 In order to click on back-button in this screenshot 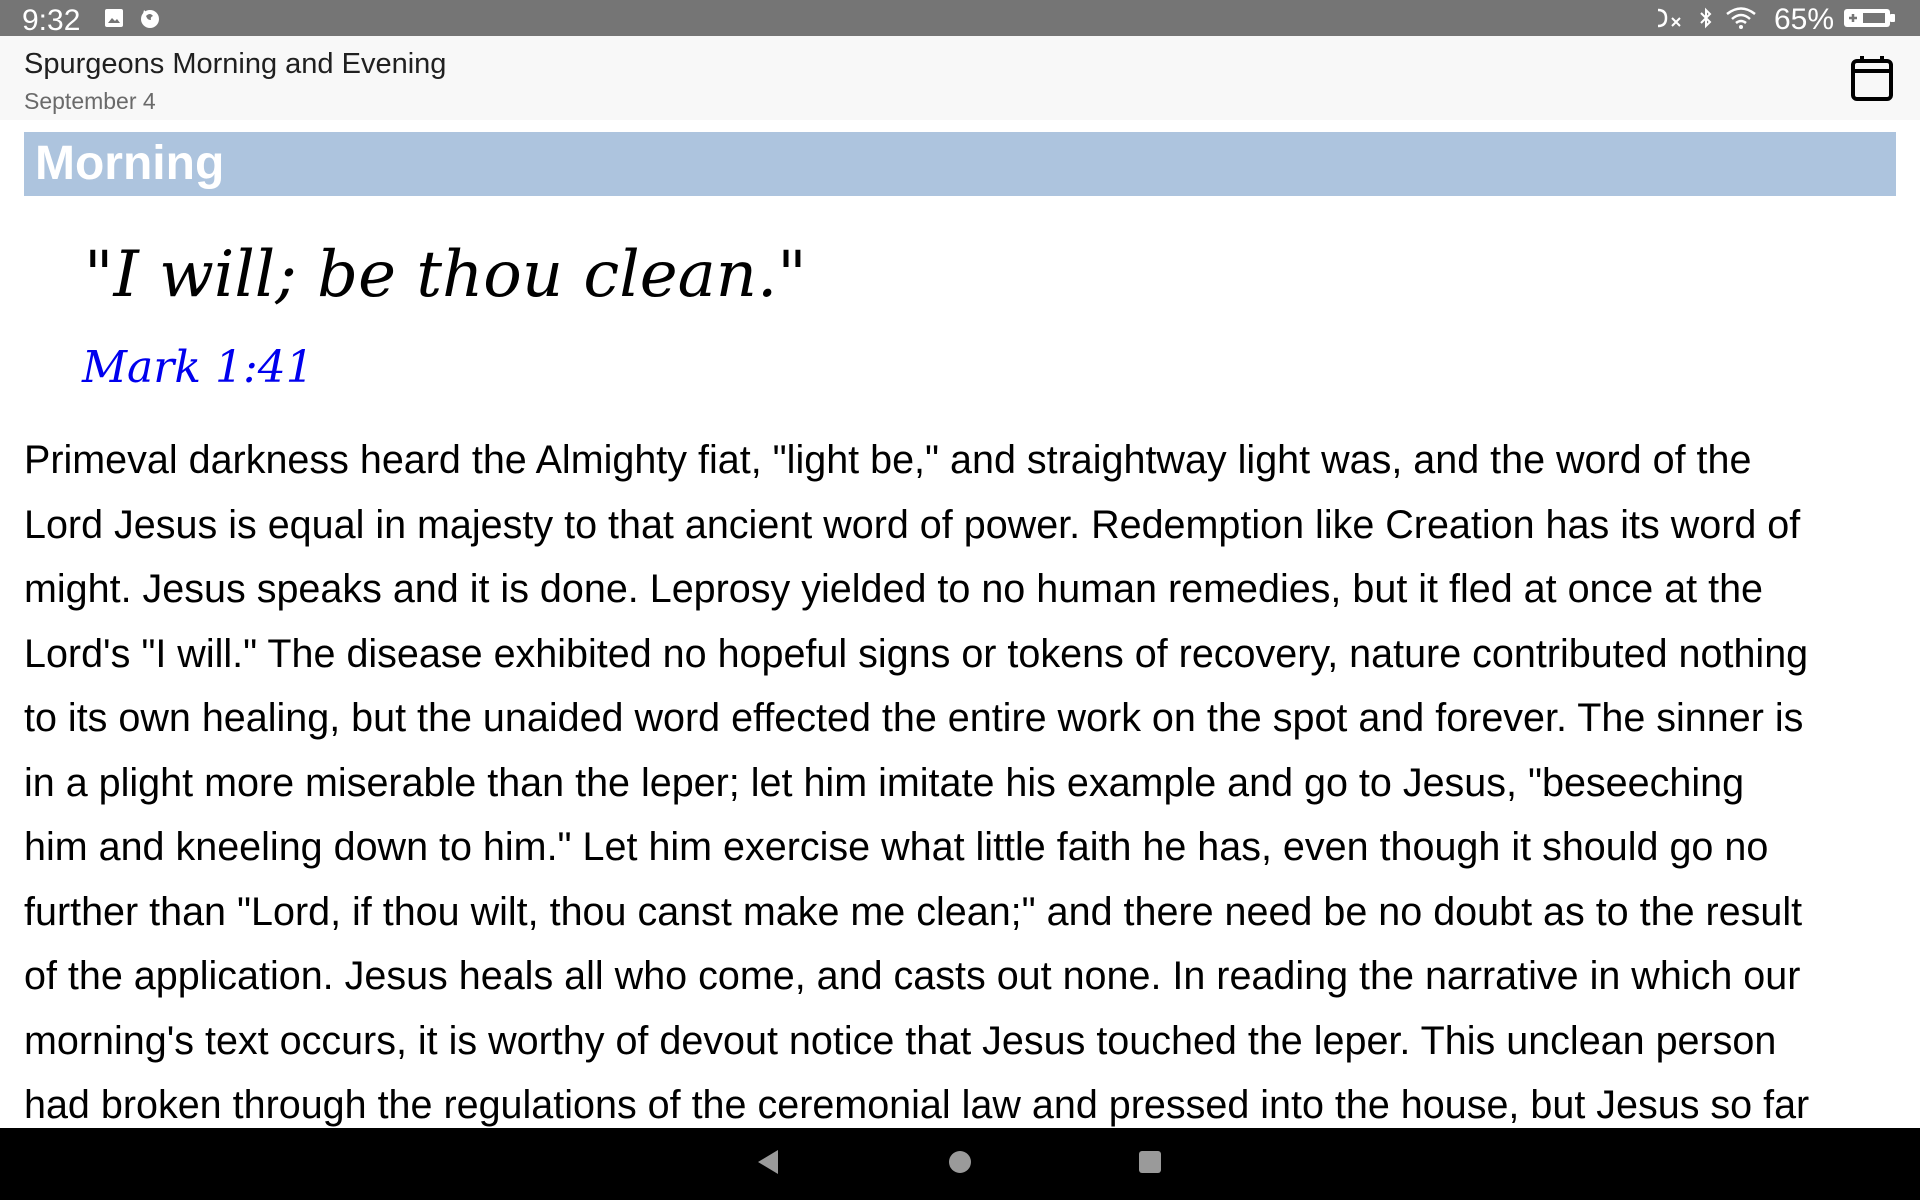, I will do `click(768, 1164)`.